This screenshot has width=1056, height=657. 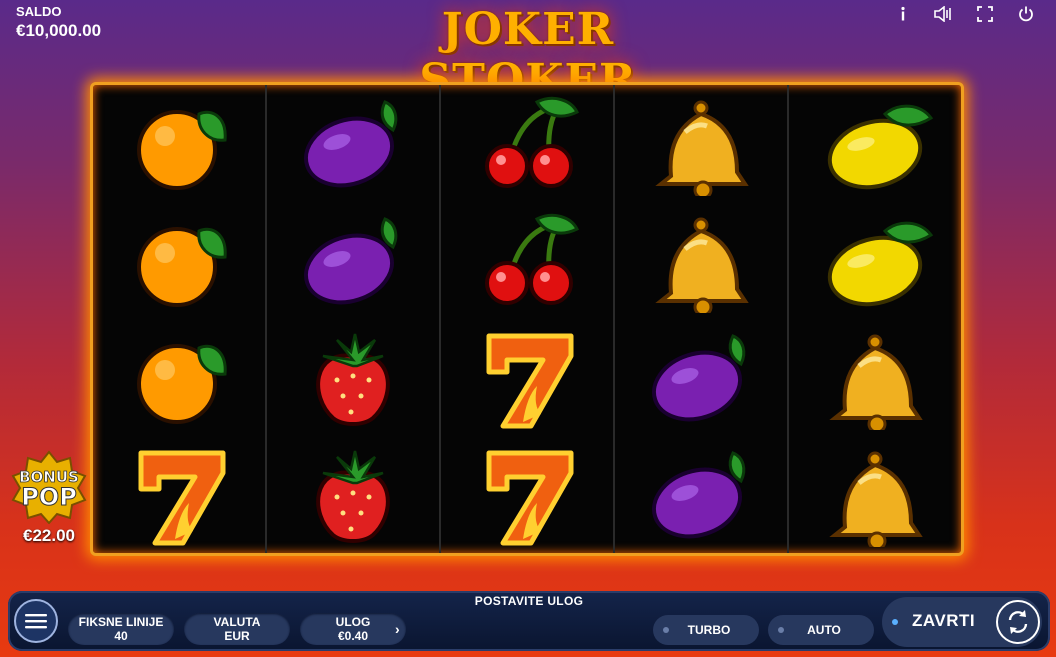 I want to click on reel-2-row-4-symbol, so click(x=353, y=494).